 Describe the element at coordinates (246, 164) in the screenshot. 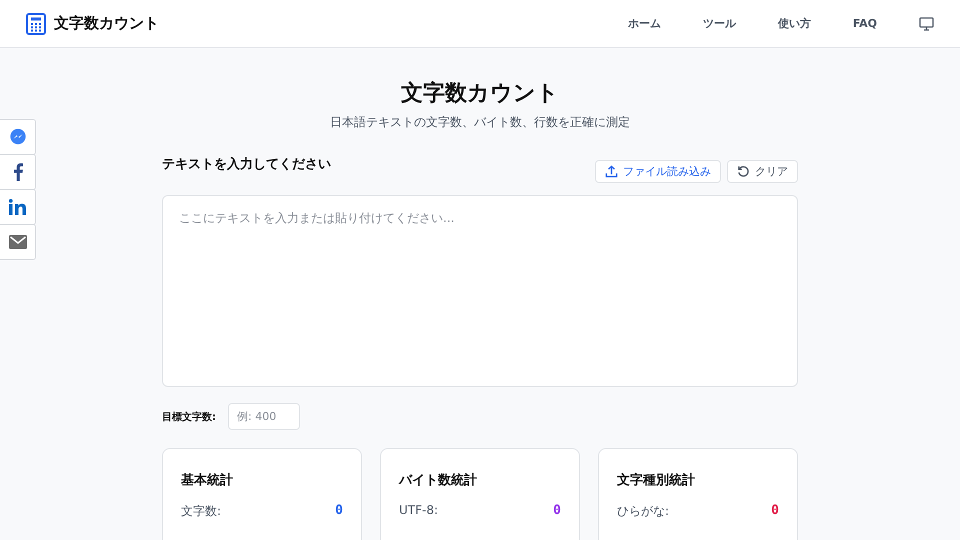

I see `input-label: テキストを入力してください` at that location.